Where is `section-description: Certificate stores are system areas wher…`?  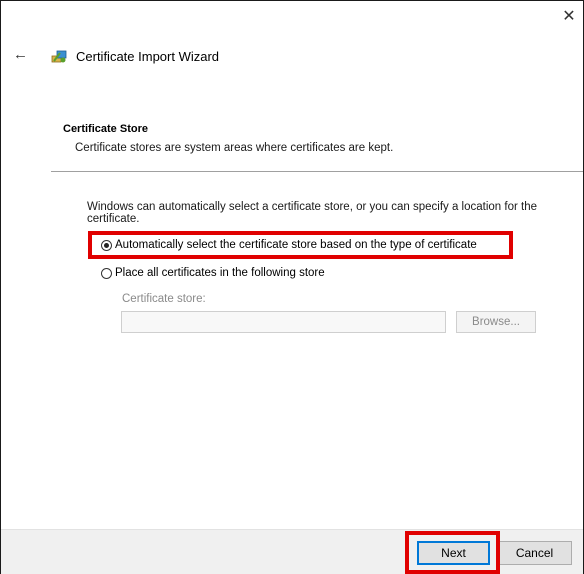 section-description: Certificate stores are system areas wher… is located at coordinates (234, 148).